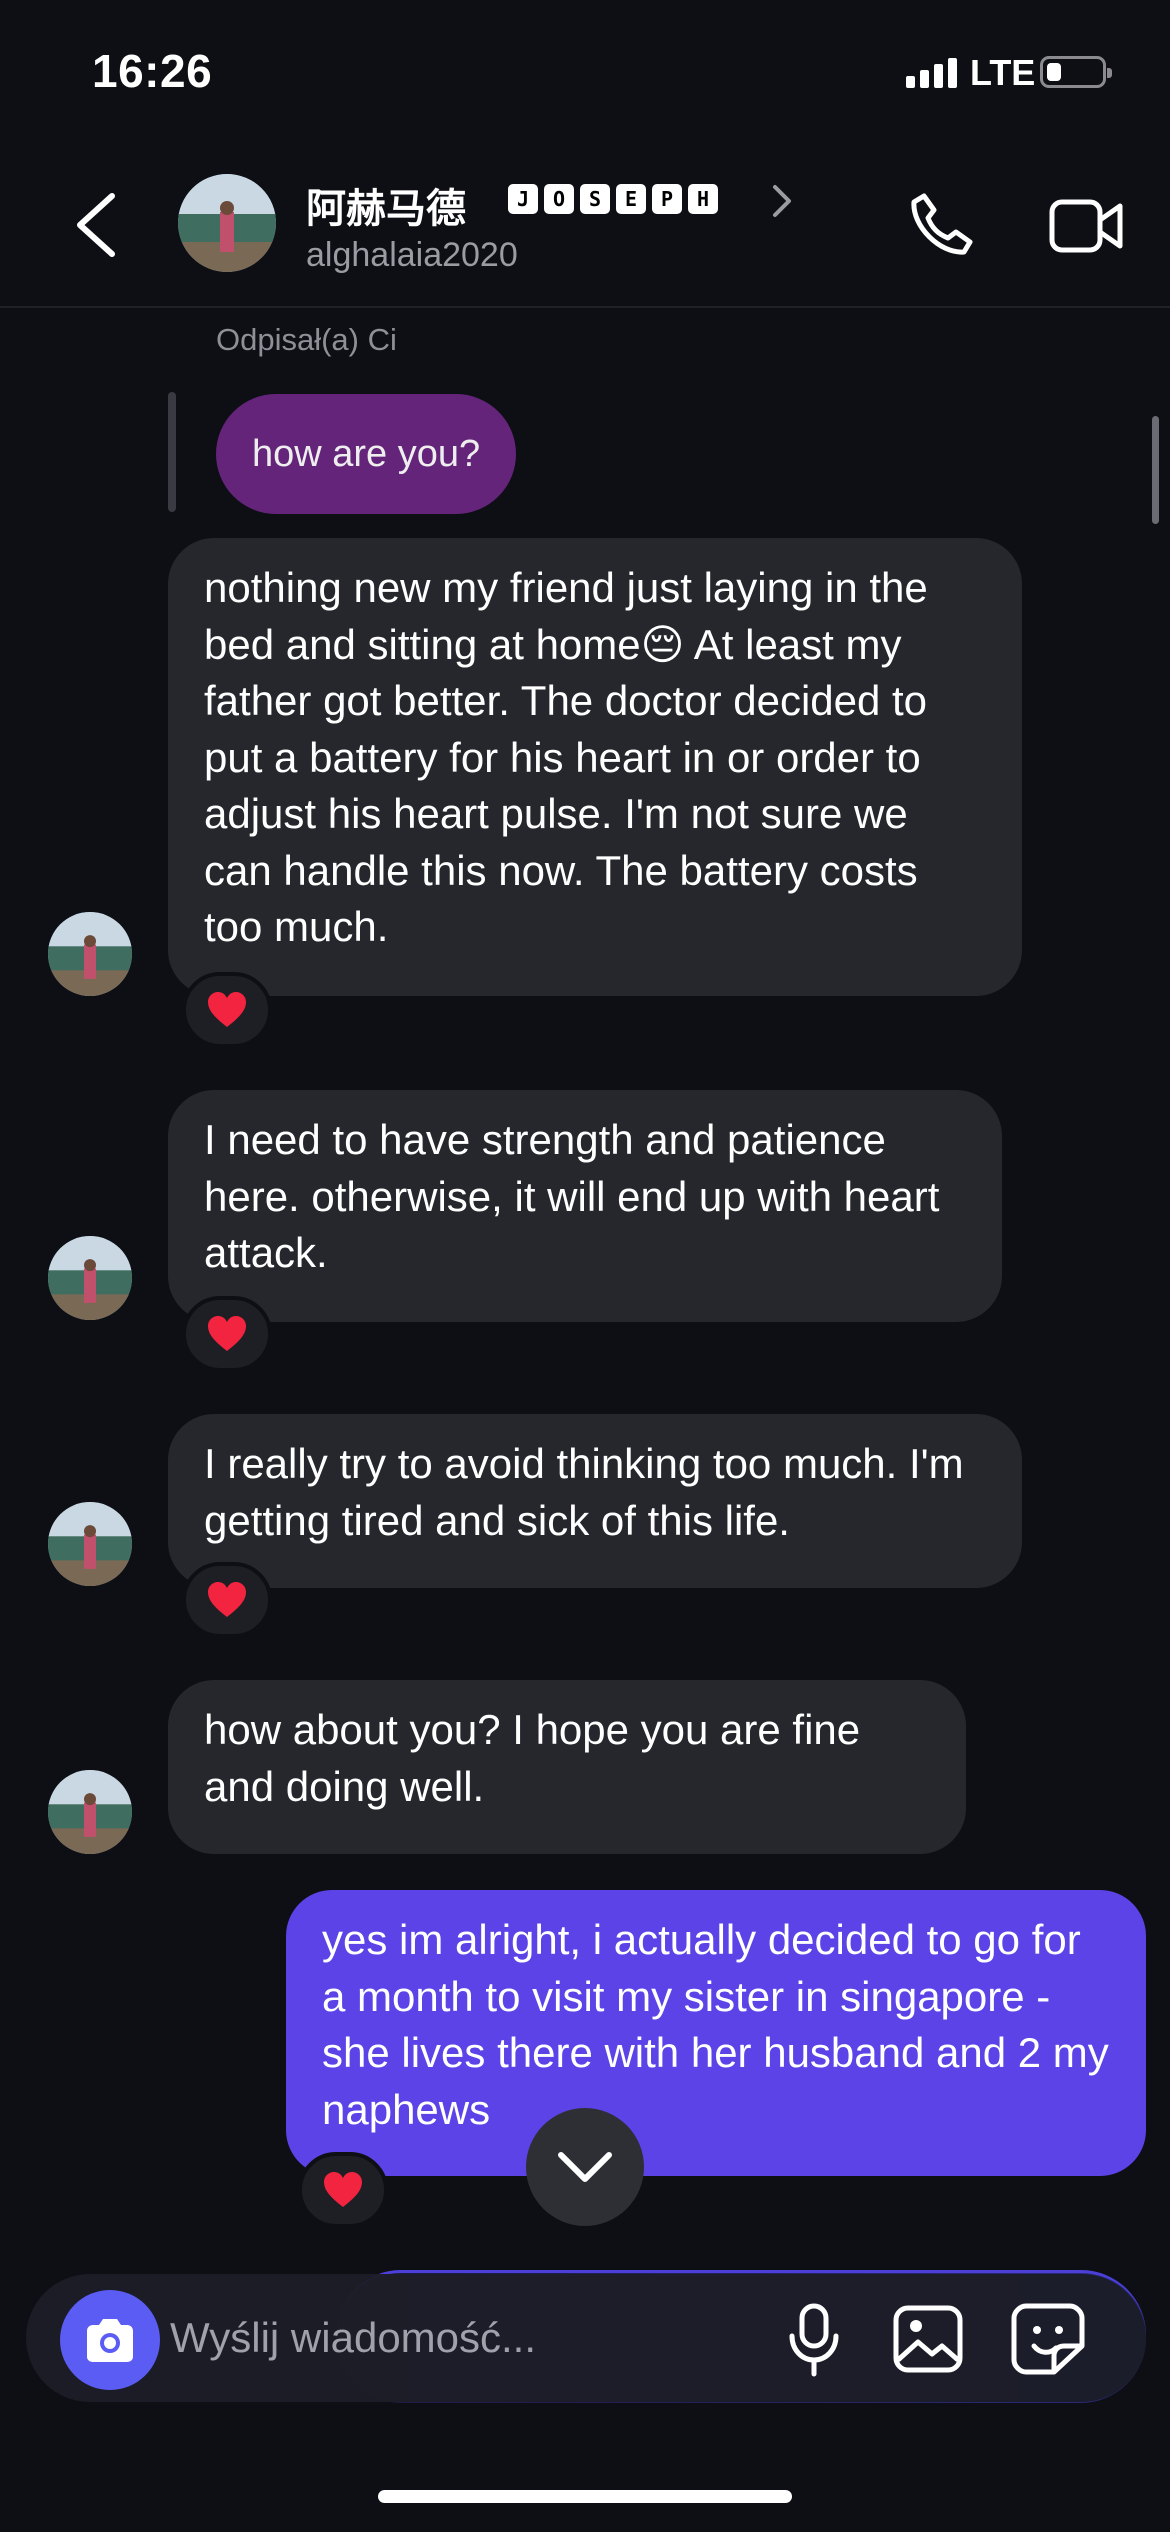  I want to click on badge-letter: O, so click(559, 199).